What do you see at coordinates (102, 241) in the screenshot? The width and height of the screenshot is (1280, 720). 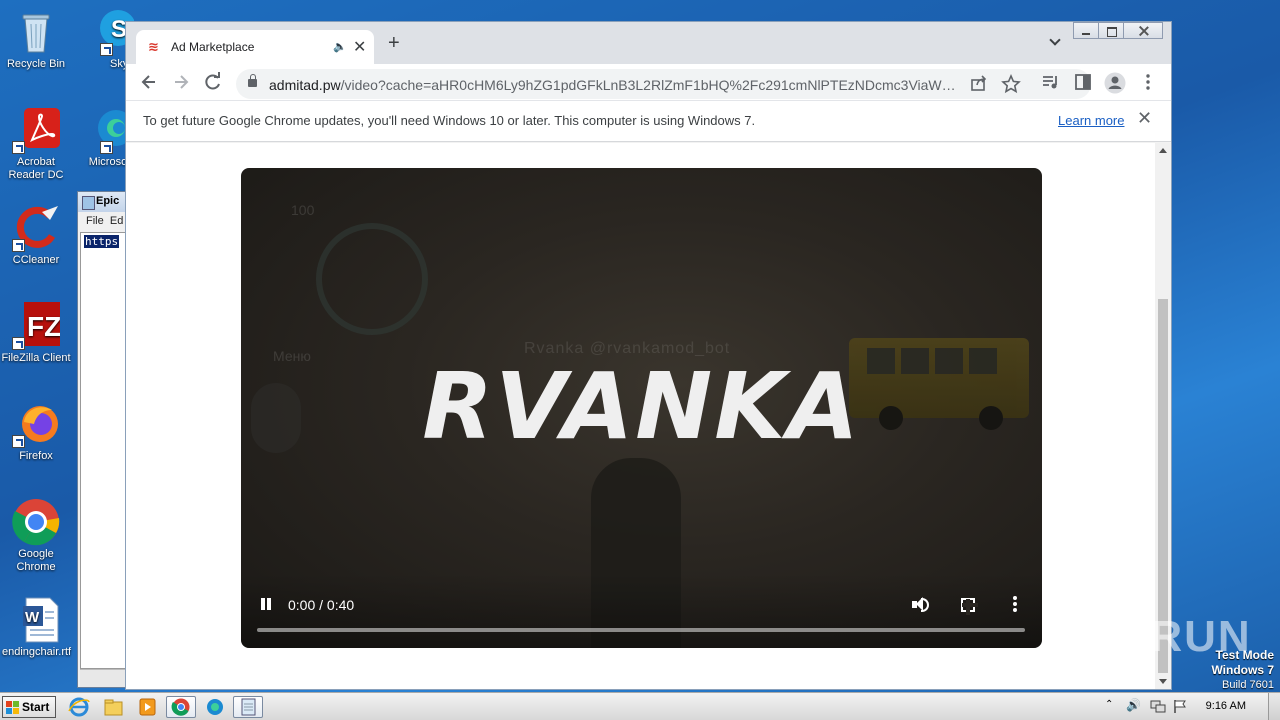 I see `notepad-selected-text: https` at bounding box center [102, 241].